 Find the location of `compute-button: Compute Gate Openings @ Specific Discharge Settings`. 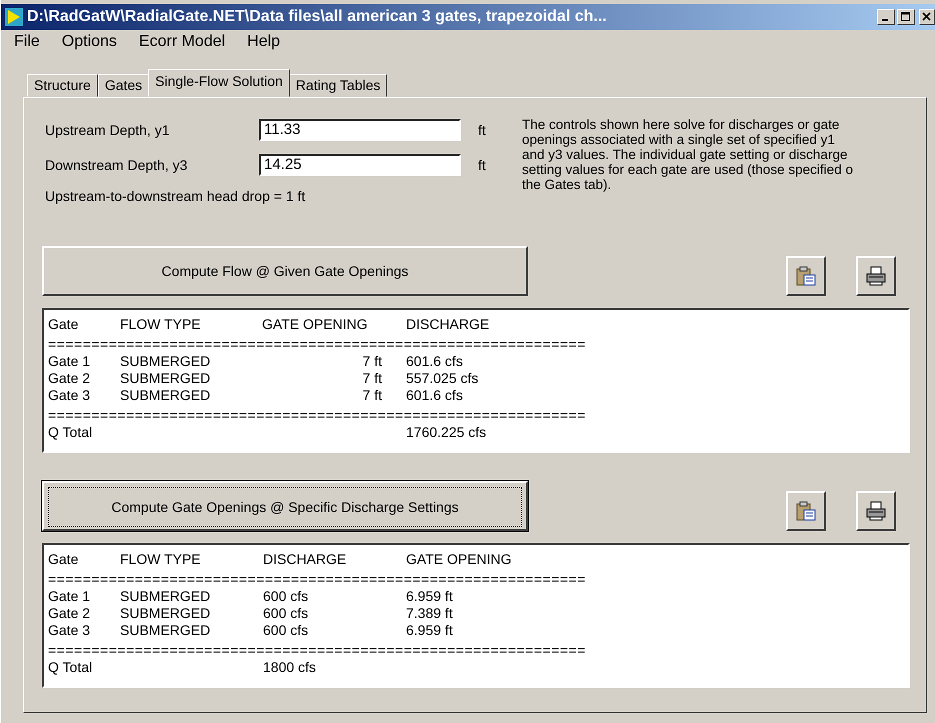

compute-button: Compute Gate Openings @ Specific Discharge Settings is located at coordinates (285, 506).